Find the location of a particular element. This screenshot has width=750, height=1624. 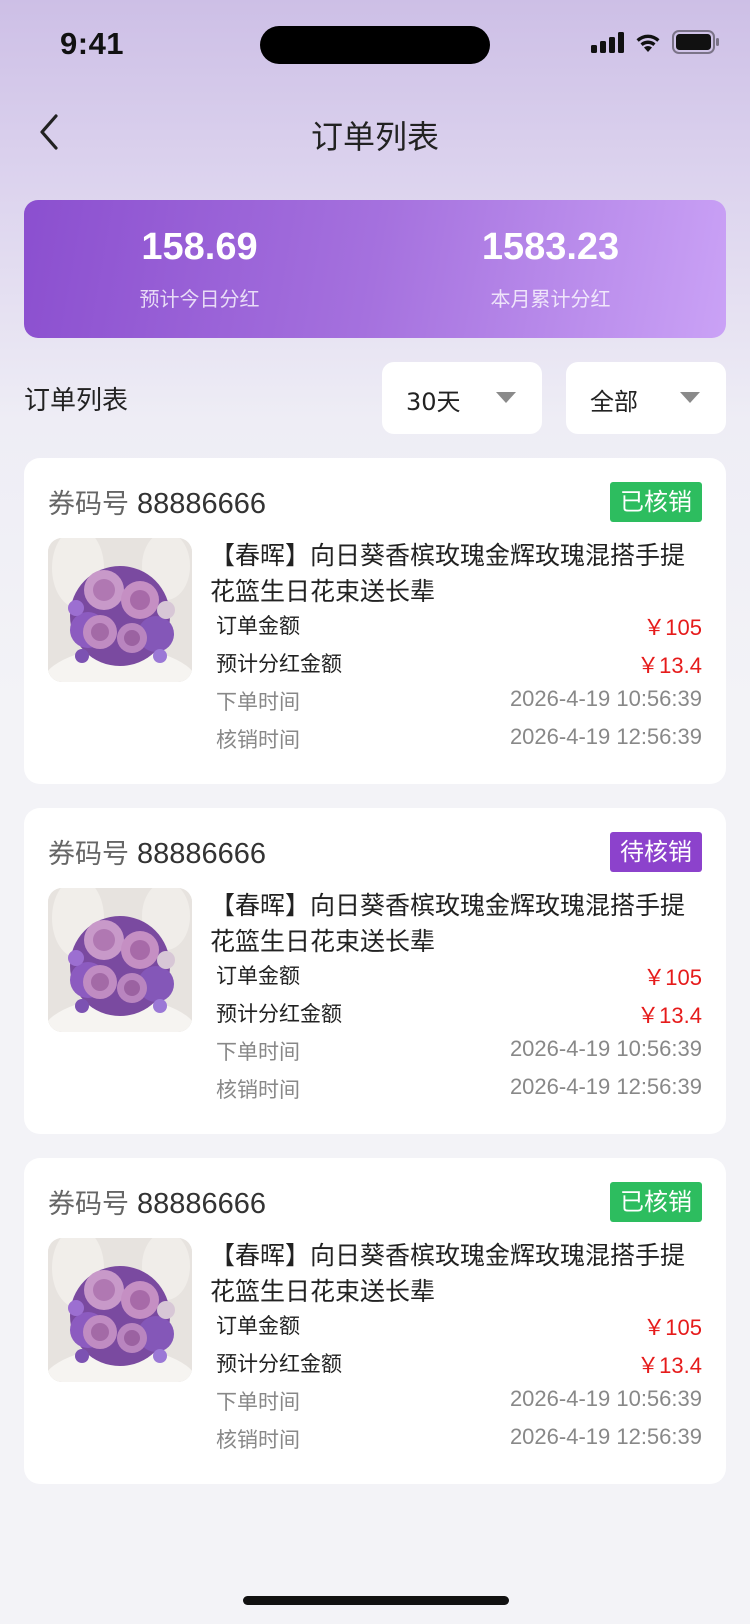

section-title: 订单列表 is located at coordinates (76, 401).